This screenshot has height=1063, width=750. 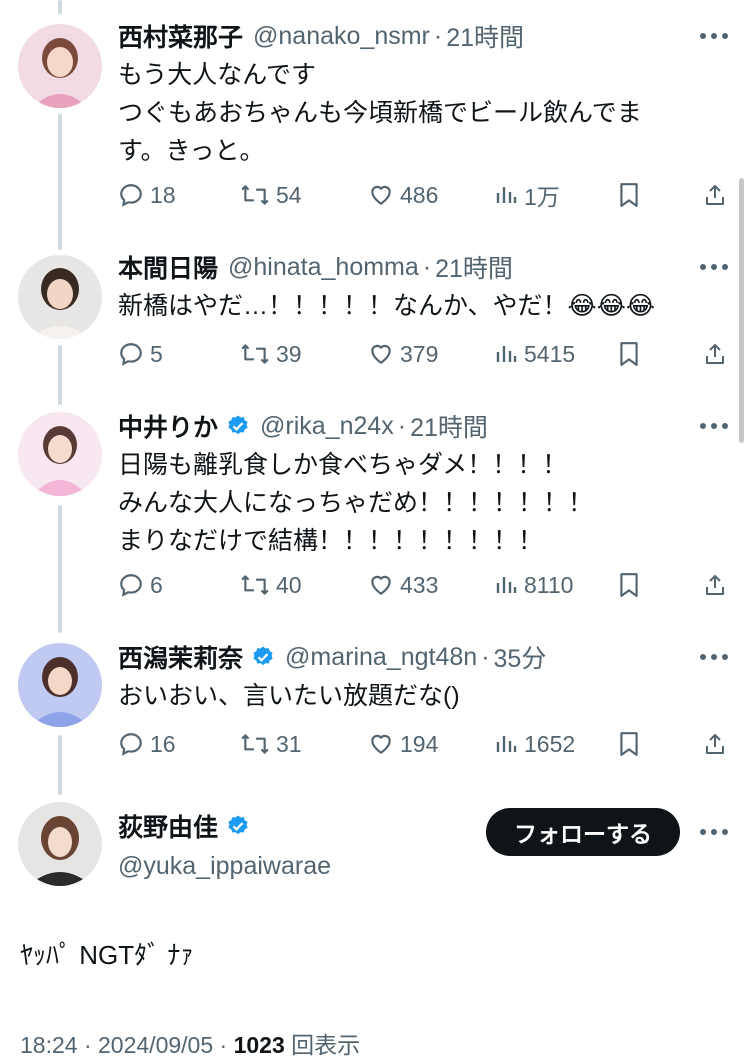 I want to click on display-name: 中井りか, so click(x=168, y=426).